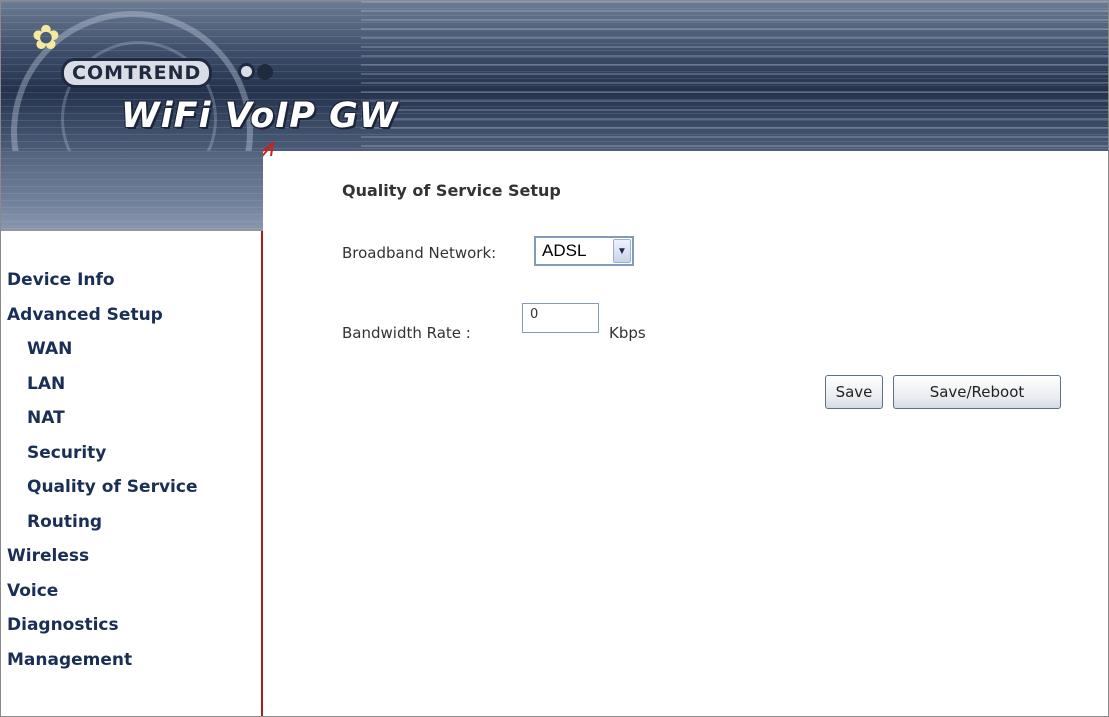  What do you see at coordinates (256, 73) in the screenshot?
I see `brand-dots-icon` at bounding box center [256, 73].